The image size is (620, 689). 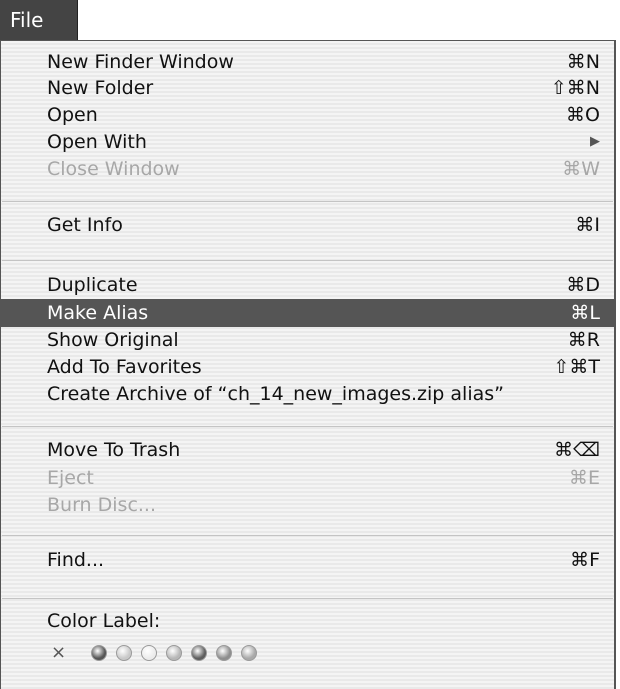 What do you see at coordinates (124, 653) in the screenshot?
I see `color-label-orange-swatch` at bounding box center [124, 653].